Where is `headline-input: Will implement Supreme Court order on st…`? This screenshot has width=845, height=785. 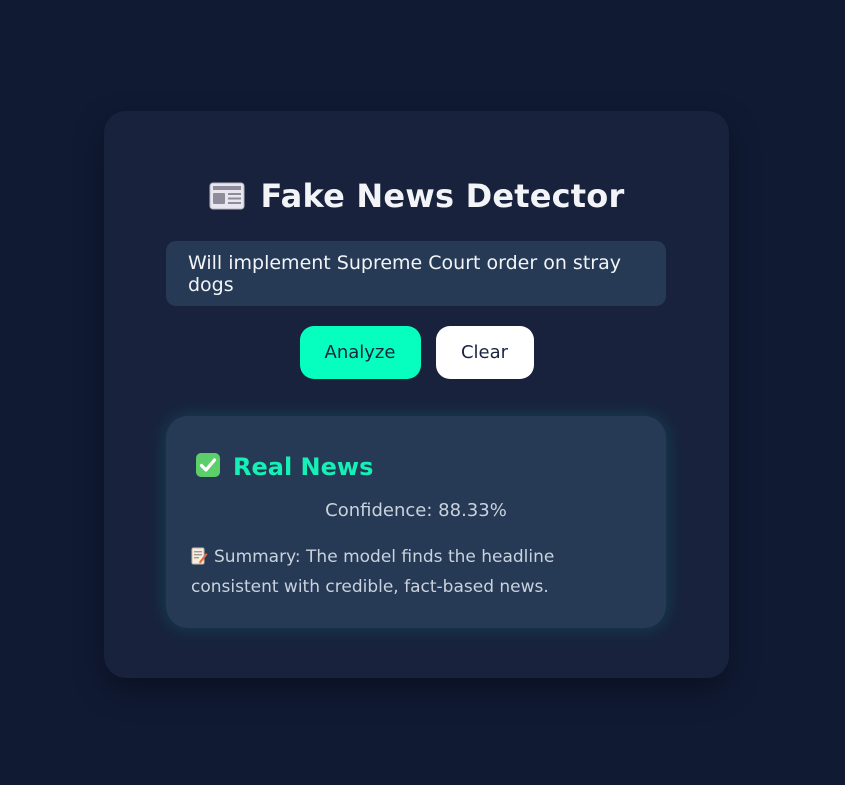 headline-input: Will implement Supreme Court order on st… is located at coordinates (416, 273).